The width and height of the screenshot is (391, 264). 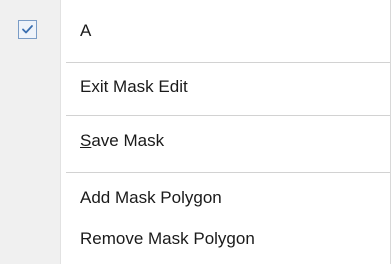 I want to click on check-icon, so click(x=27, y=29).